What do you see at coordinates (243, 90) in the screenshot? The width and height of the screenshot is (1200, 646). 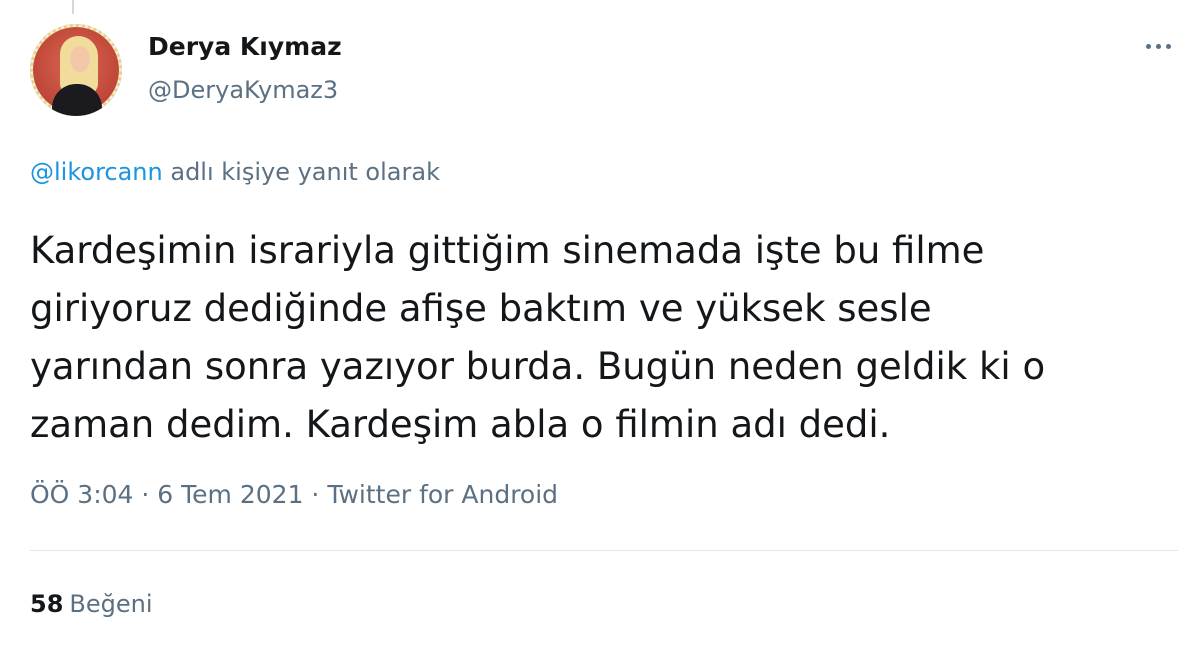 I see `user-handle: @DeryaKymaz3` at bounding box center [243, 90].